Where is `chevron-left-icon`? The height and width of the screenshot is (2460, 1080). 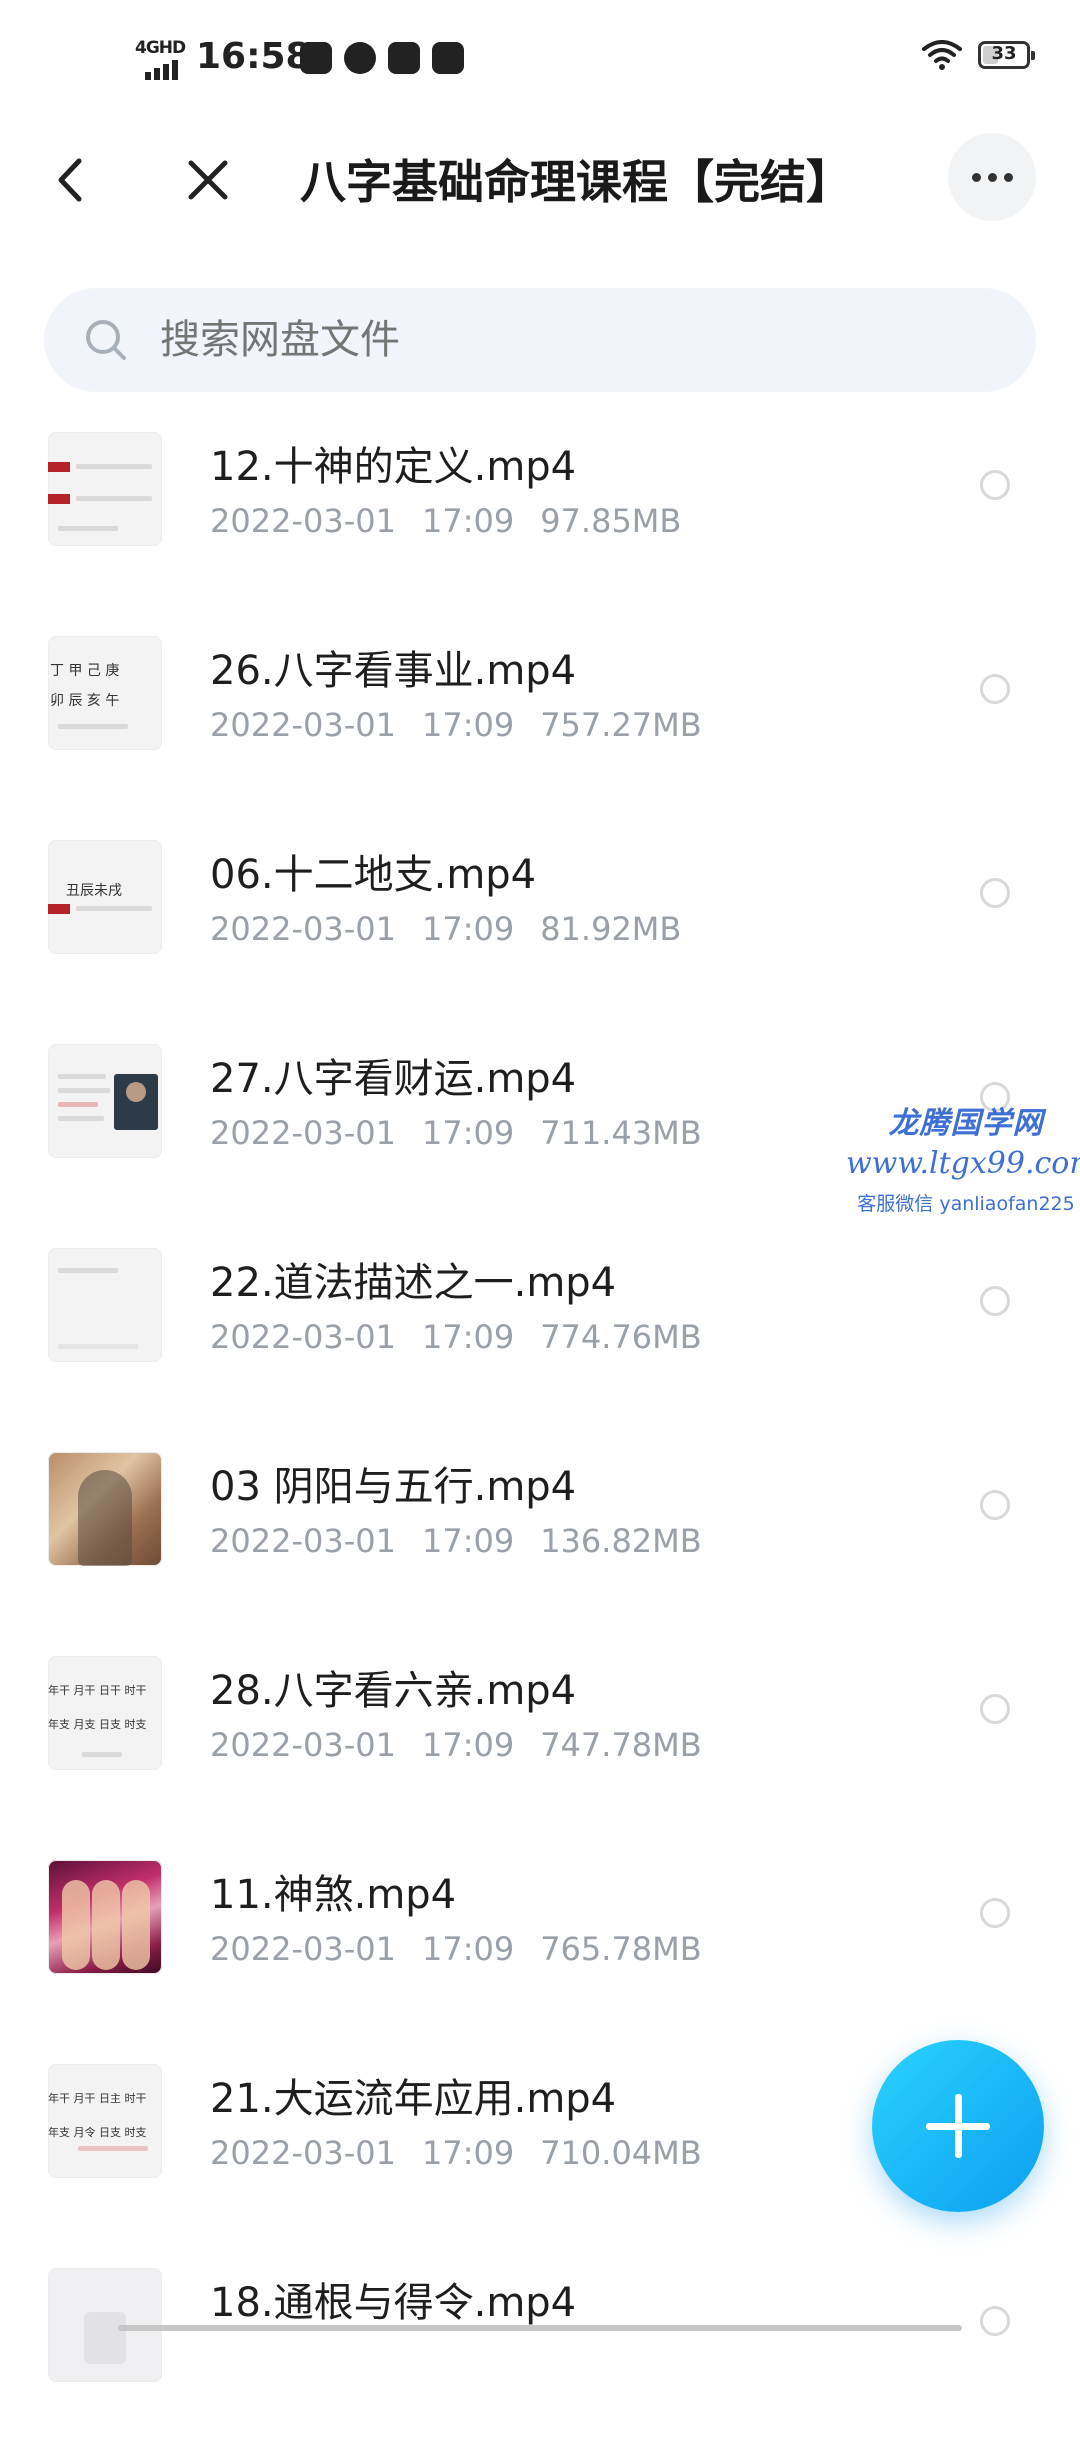 chevron-left-icon is located at coordinates (70, 180).